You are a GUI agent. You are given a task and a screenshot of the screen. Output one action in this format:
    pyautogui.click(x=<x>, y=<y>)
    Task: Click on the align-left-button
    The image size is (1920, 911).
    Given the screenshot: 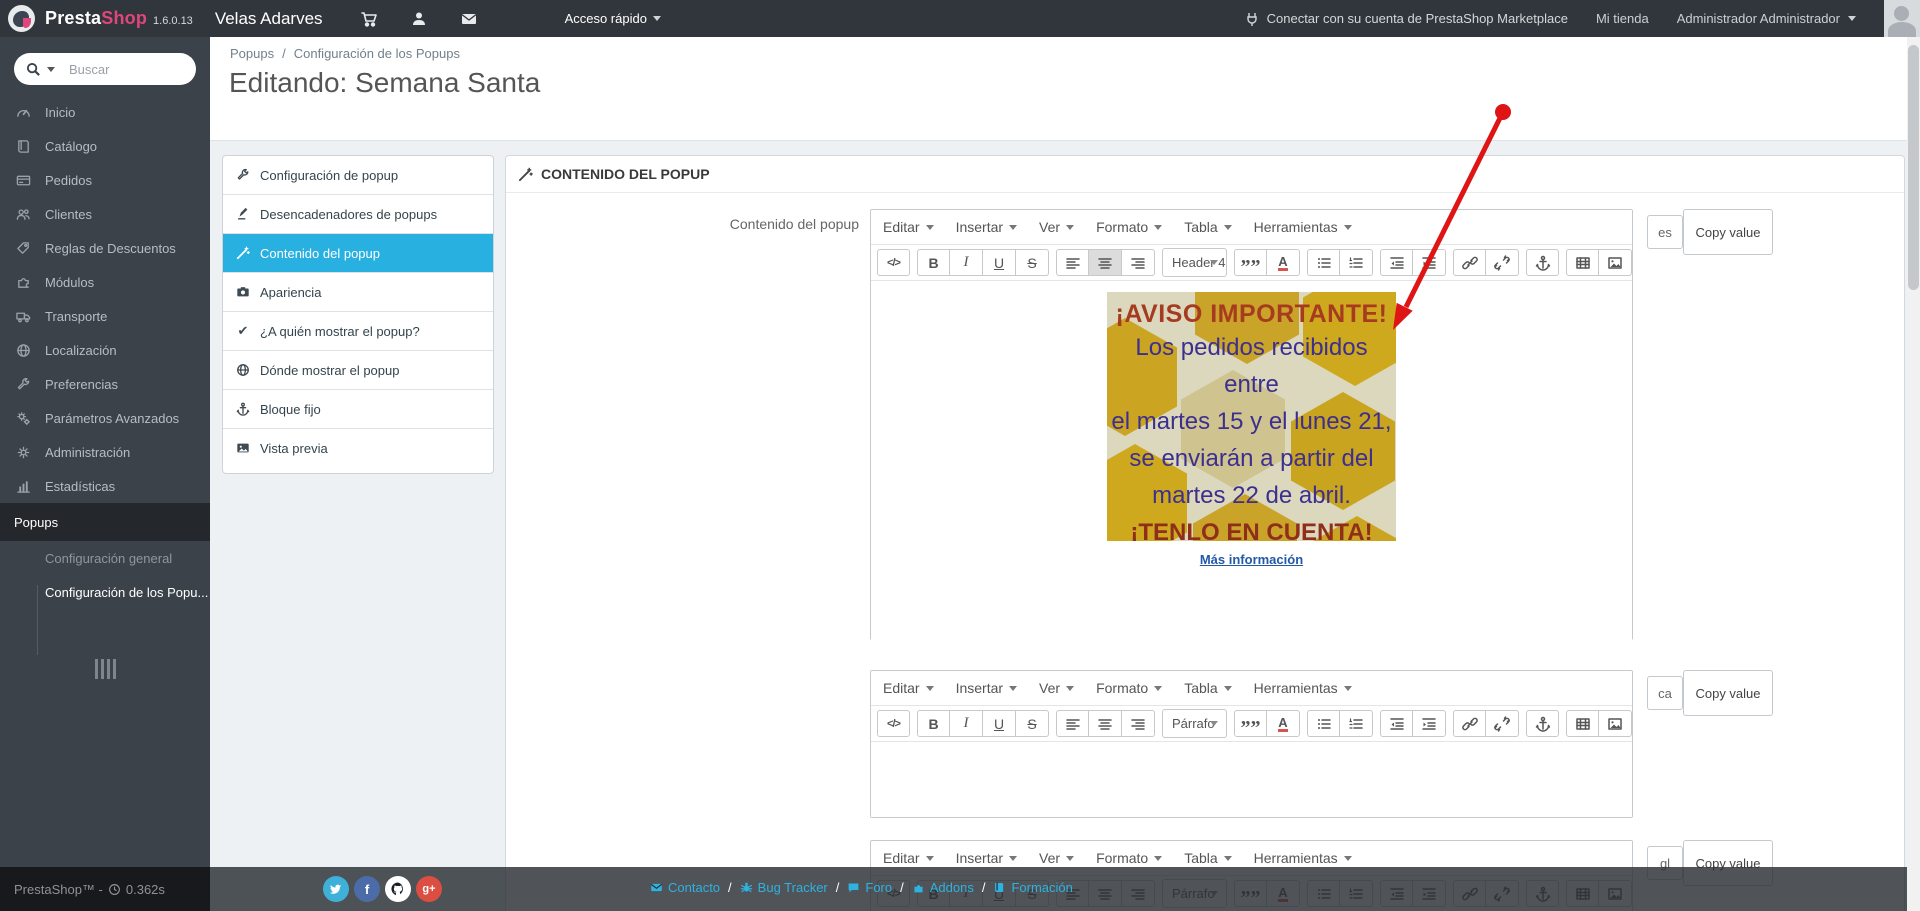 What is the action you would take?
    pyautogui.click(x=1072, y=262)
    